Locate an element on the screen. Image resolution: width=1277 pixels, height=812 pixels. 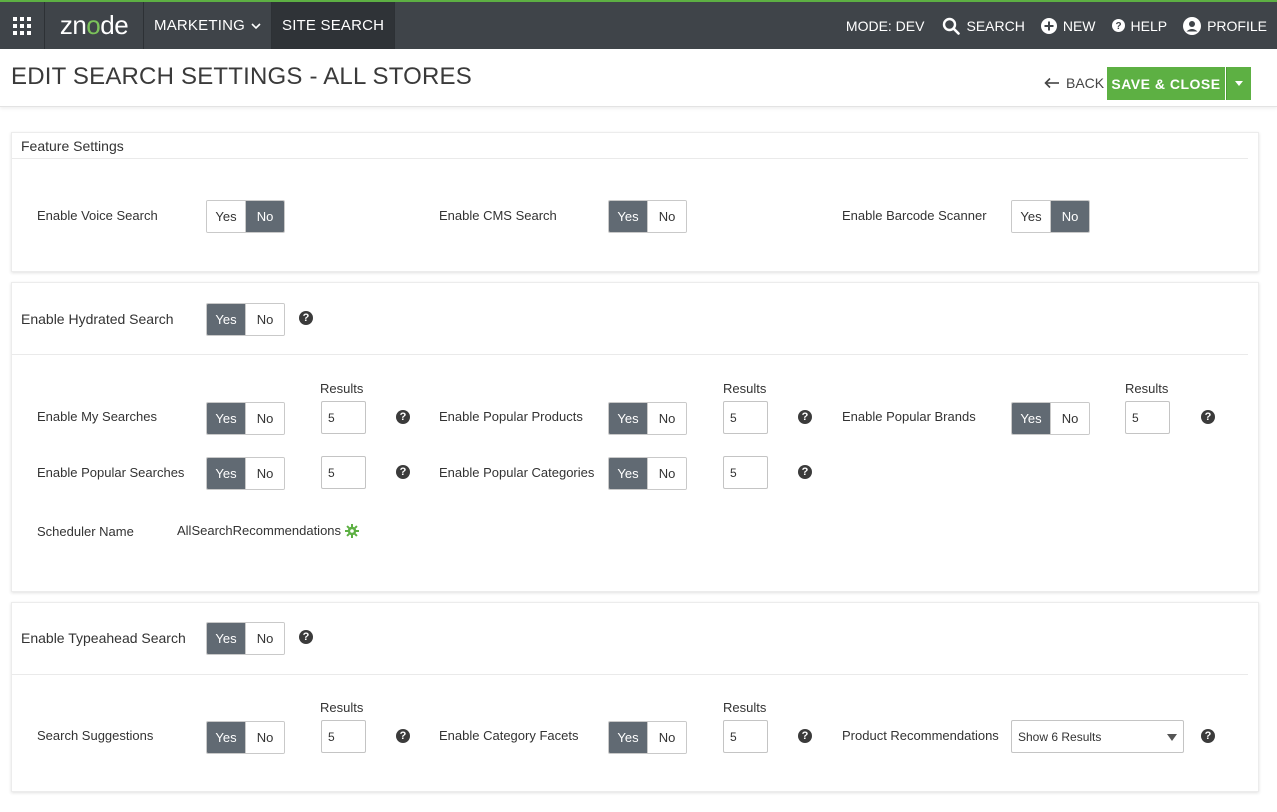
cms-search-toggle: Yes No is located at coordinates (647, 216).